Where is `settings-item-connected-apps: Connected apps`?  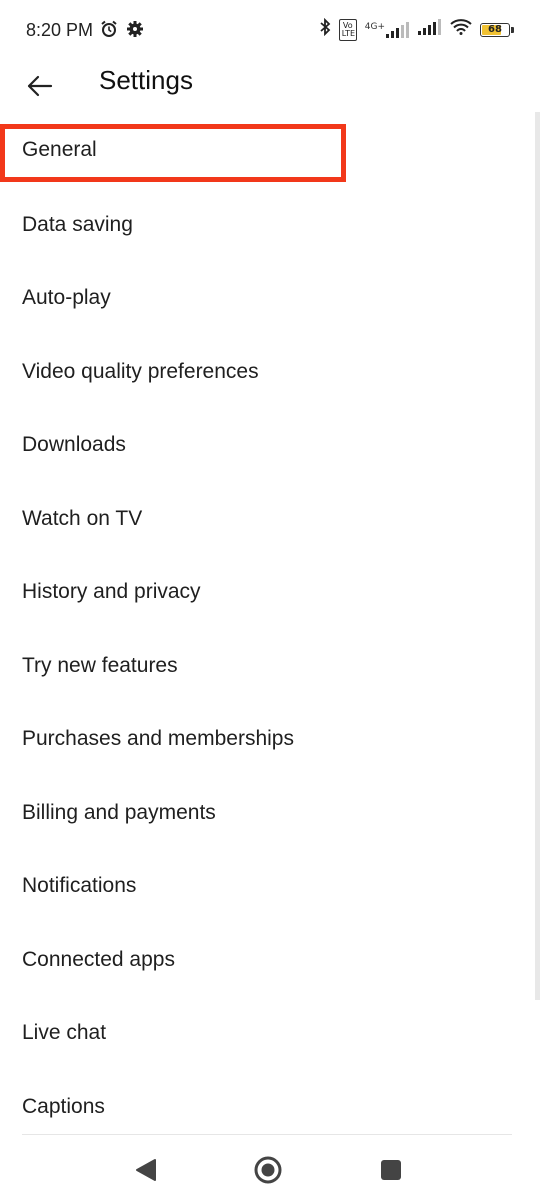
settings-item-connected-apps: Connected apps is located at coordinates (267, 960).